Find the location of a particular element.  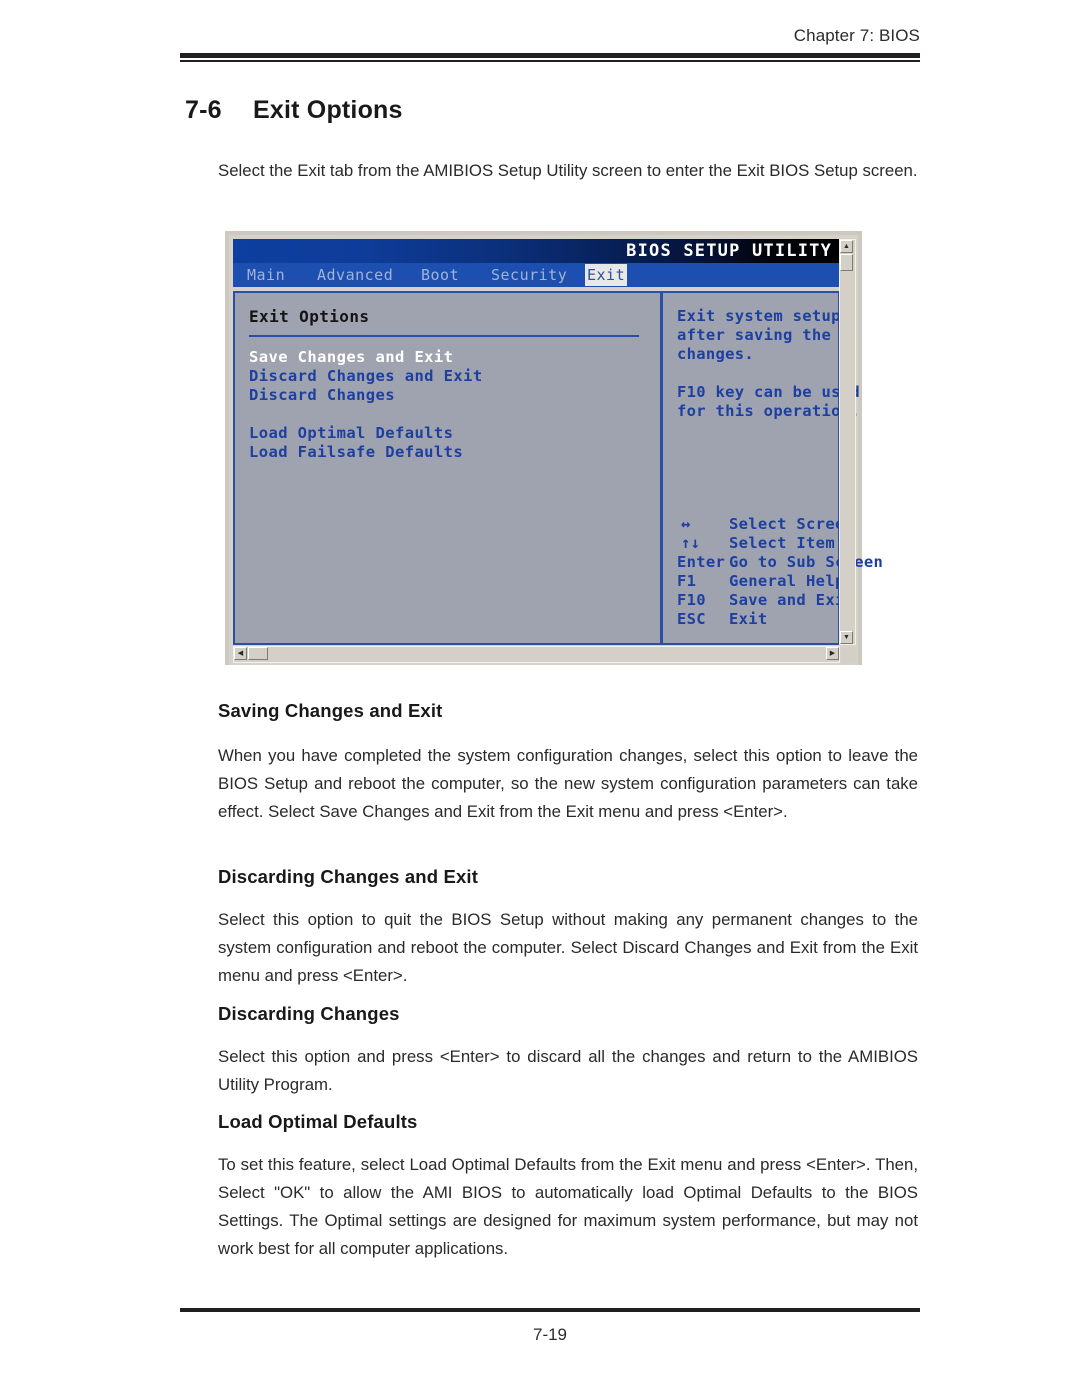

bios-heading-underline is located at coordinates (444, 336).